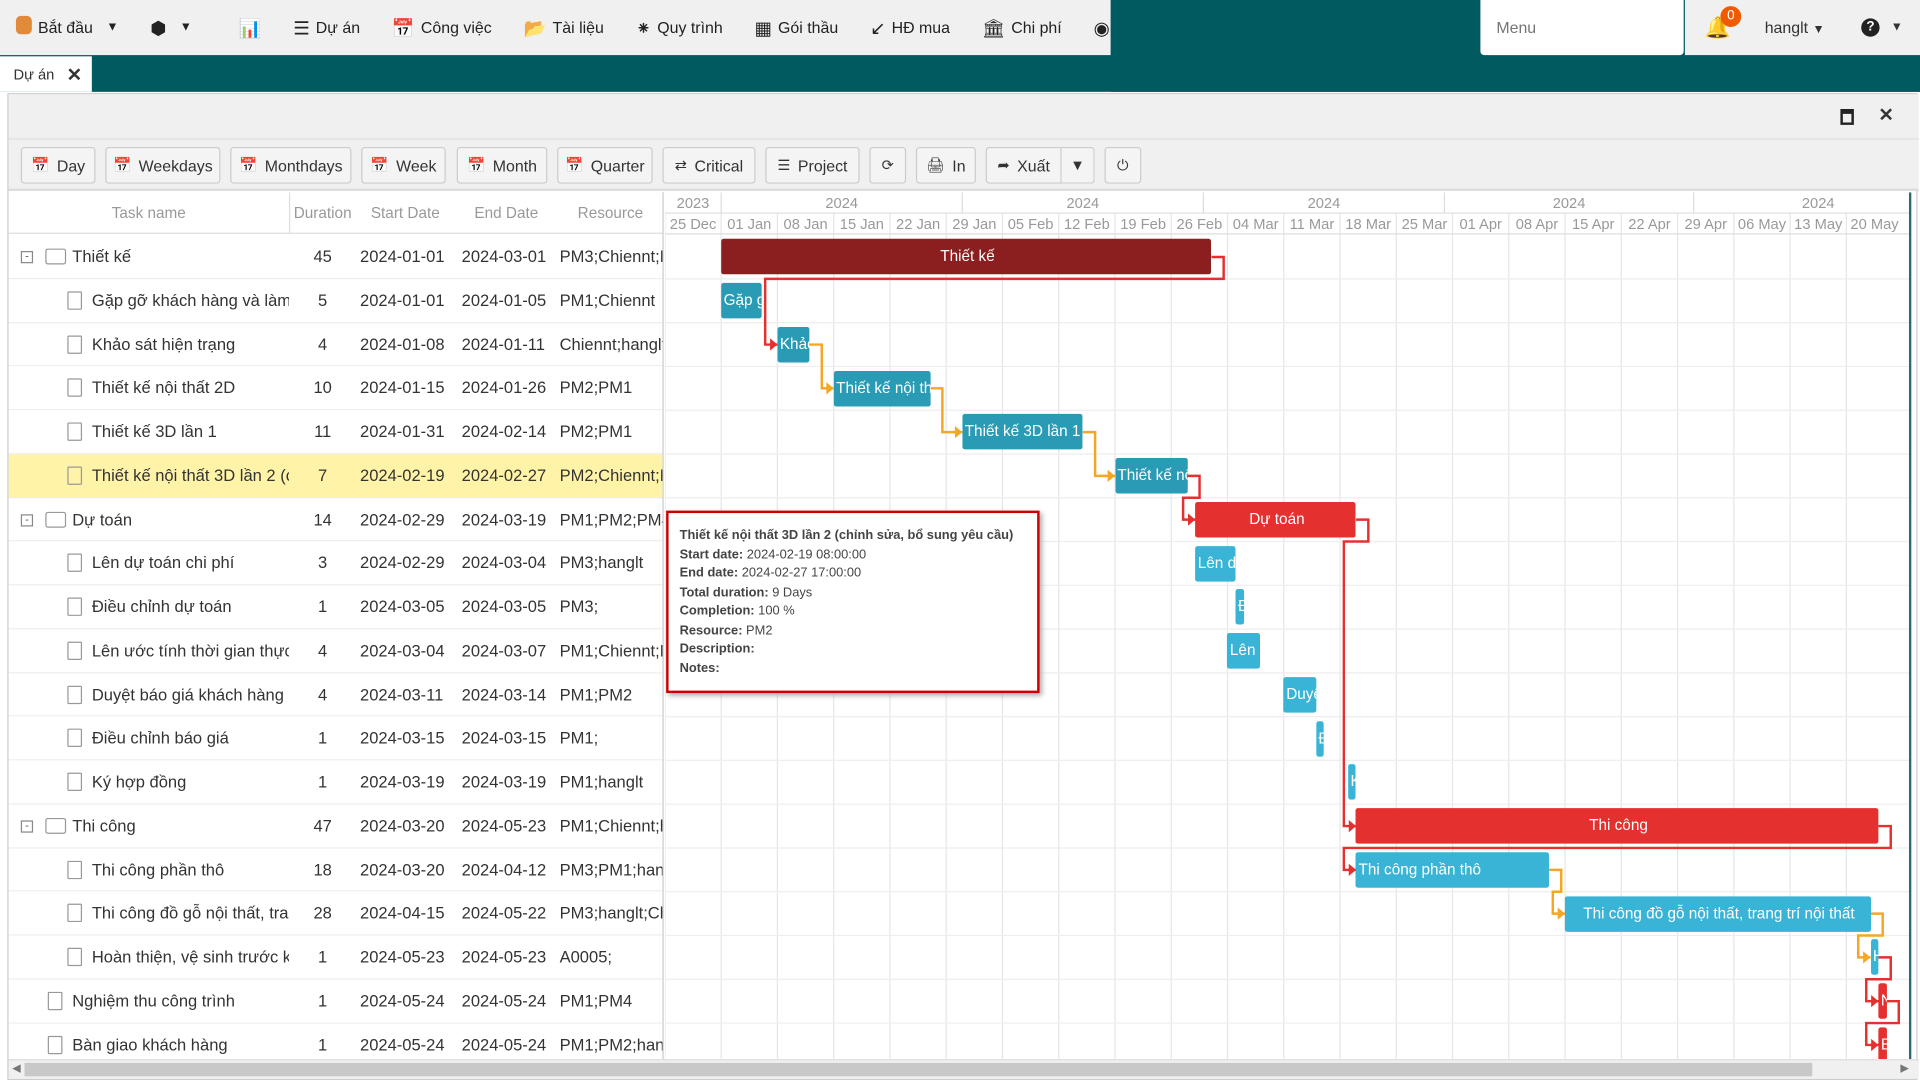 The height and width of the screenshot is (1080, 1920). I want to click on gantt-bar: Bàn giao khách hàng, so click(1882, 1043).